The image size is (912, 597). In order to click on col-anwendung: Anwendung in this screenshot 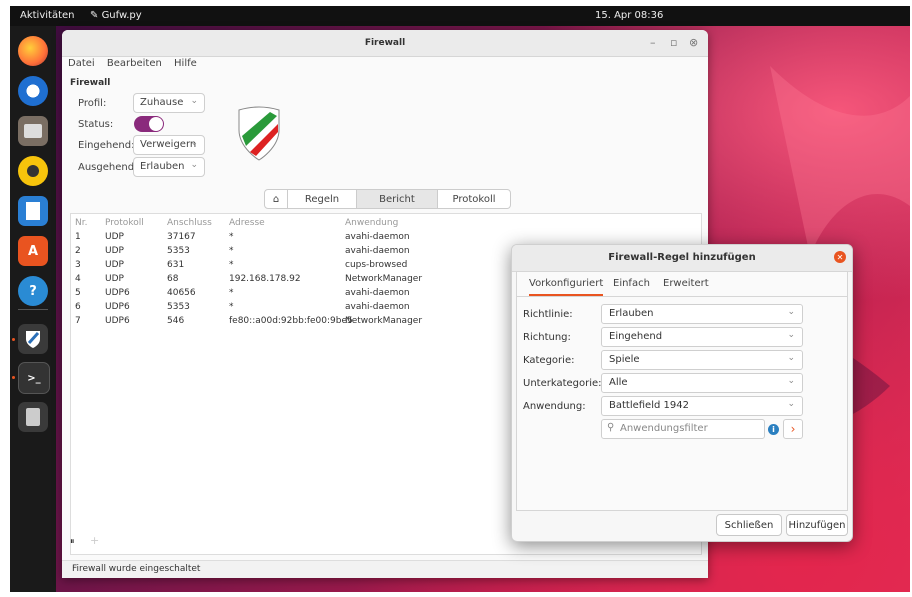, I will do `click(371, 223)`.